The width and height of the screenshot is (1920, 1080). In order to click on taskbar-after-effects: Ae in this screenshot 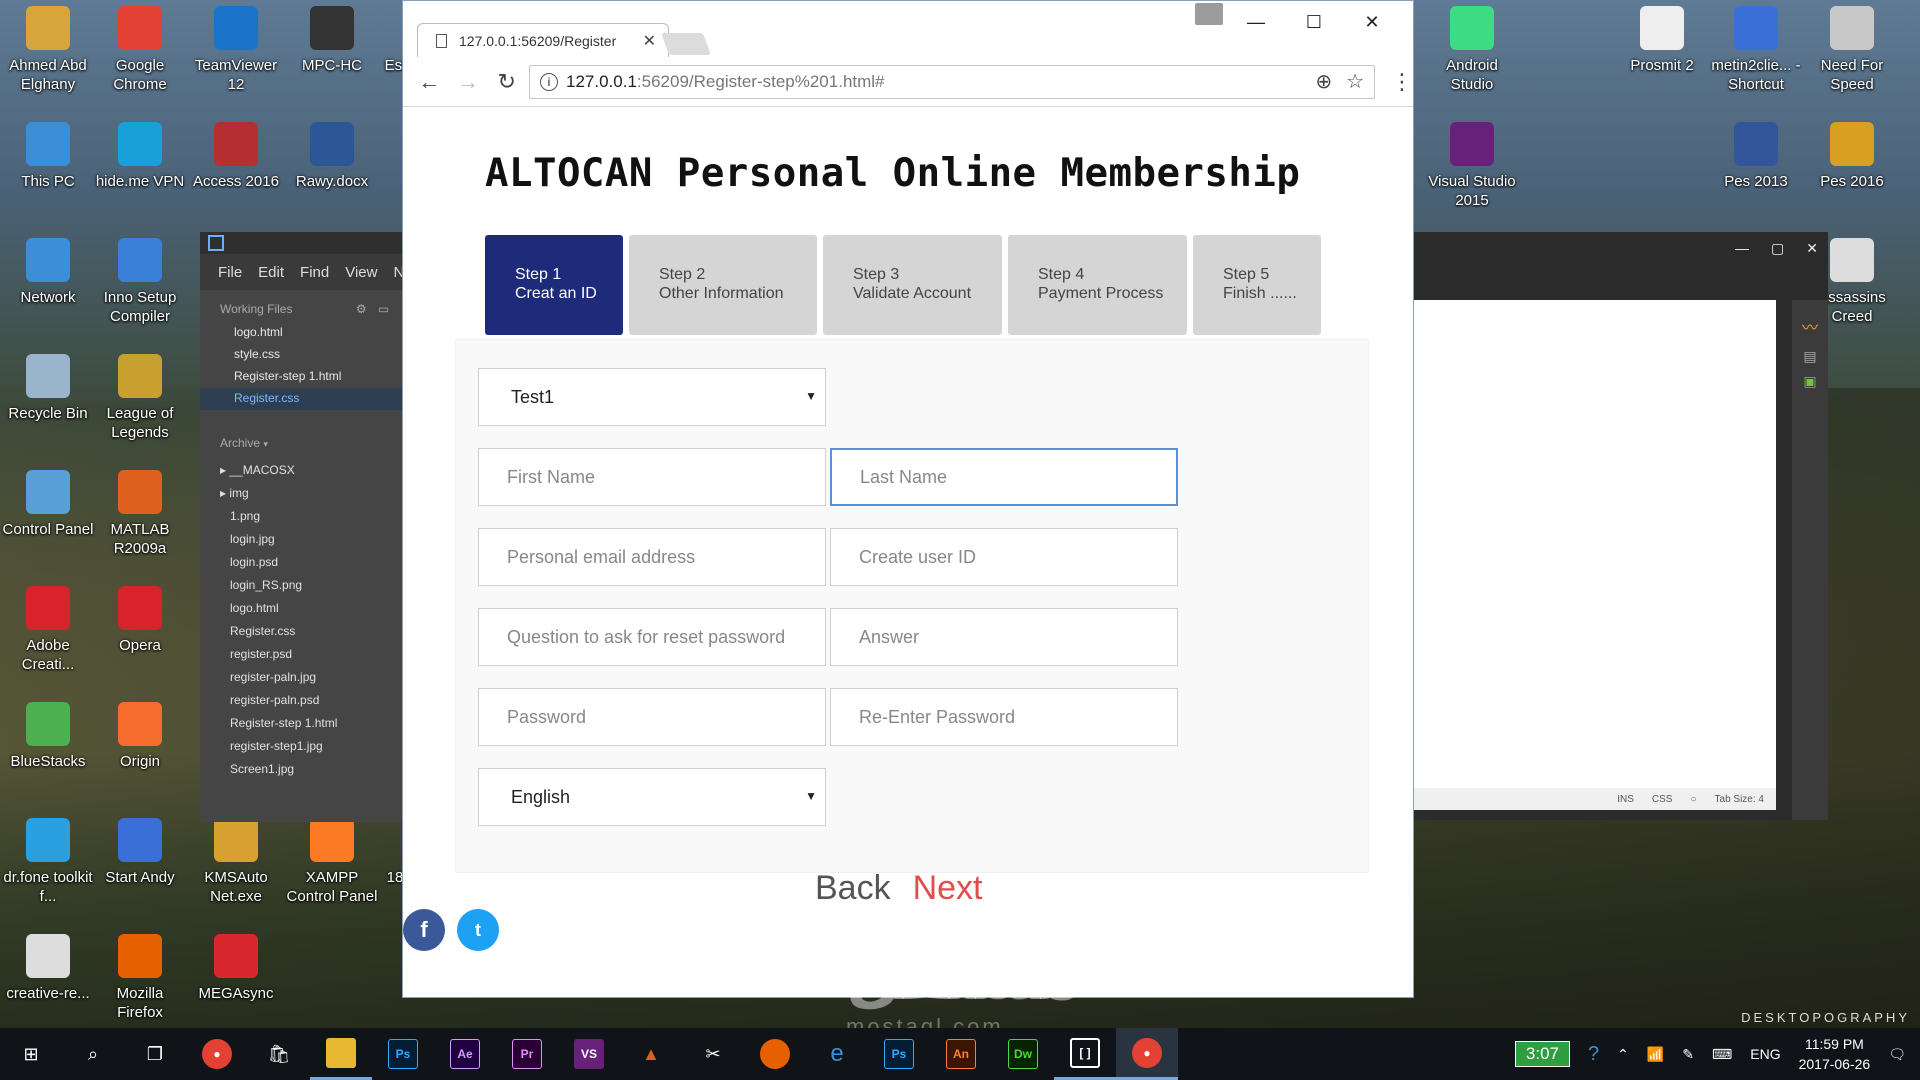, I will do `click(465, 1054)`.